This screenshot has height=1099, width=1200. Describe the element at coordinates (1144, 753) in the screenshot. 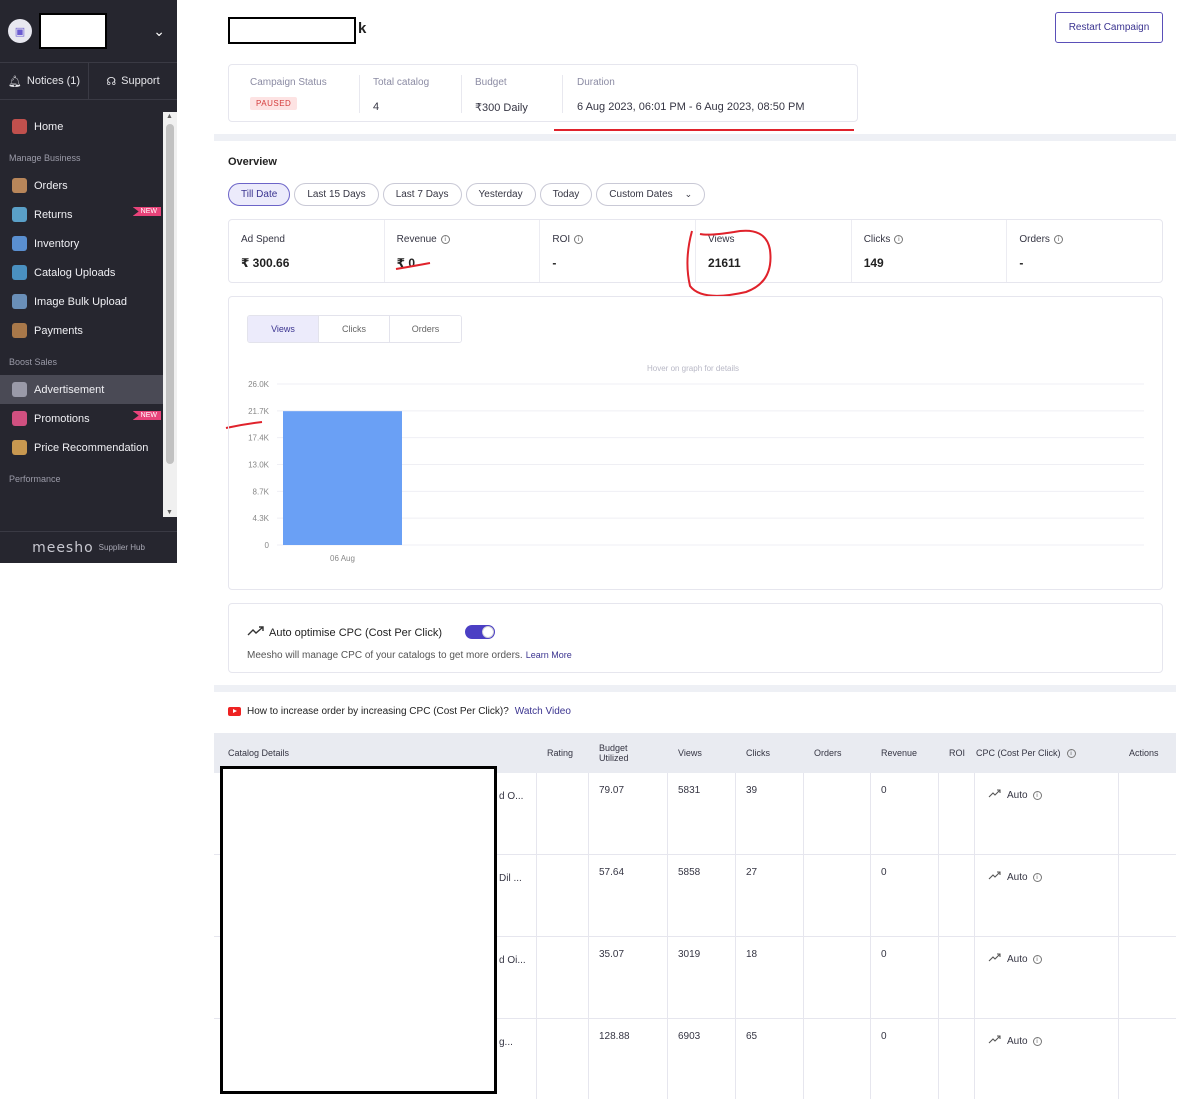

I see `column-header-actions: Actions` at that location.